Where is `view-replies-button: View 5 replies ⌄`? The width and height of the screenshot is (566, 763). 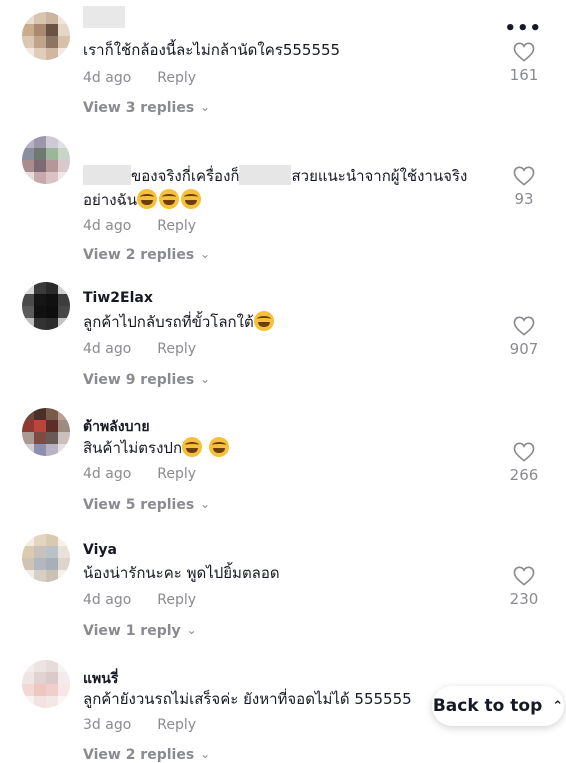
view-replies-button: View 5 replies ⌄ is located at coordinates (146, 505).